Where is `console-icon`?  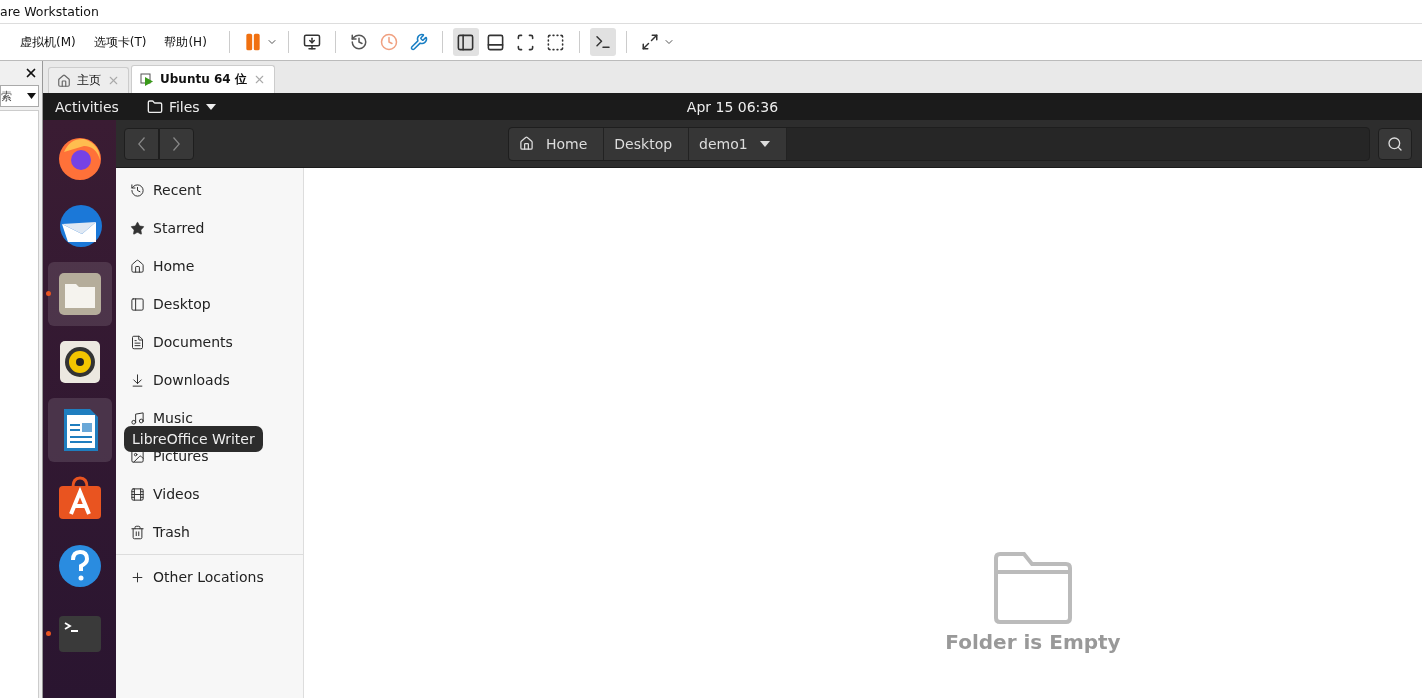
console-icon is located at coordinates (602, 42).